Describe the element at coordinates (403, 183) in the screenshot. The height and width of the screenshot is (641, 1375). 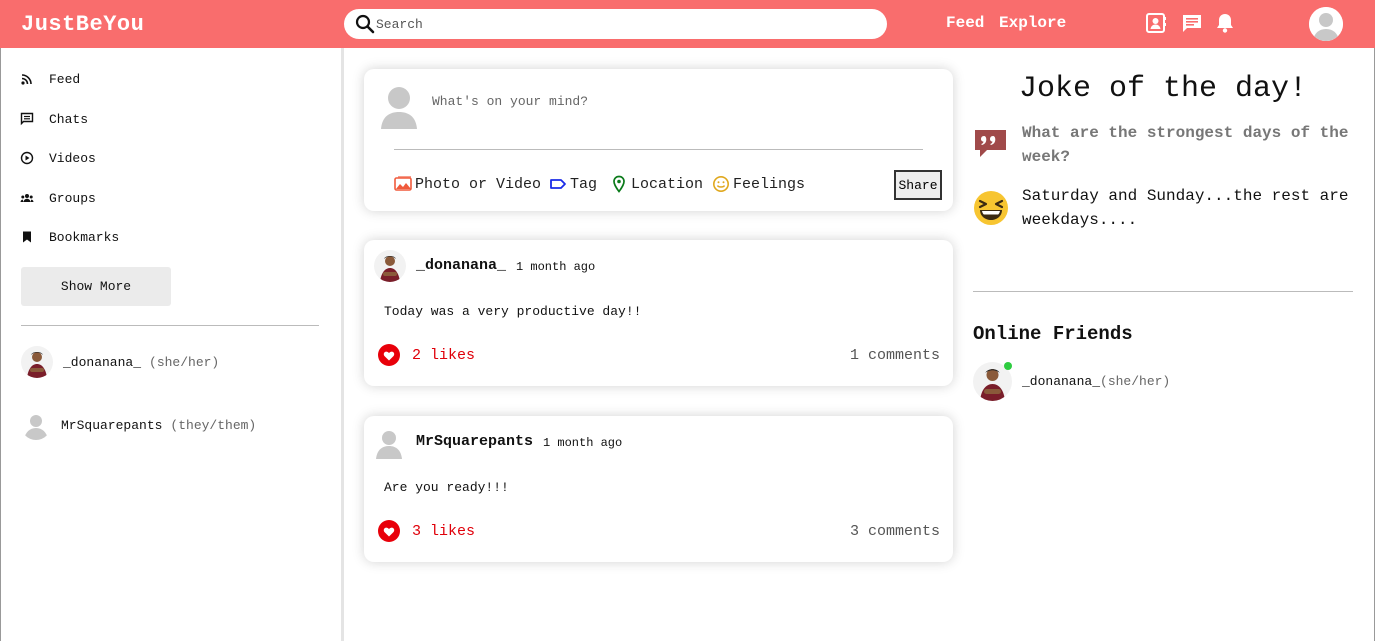
I see `photo-icon` at that location.